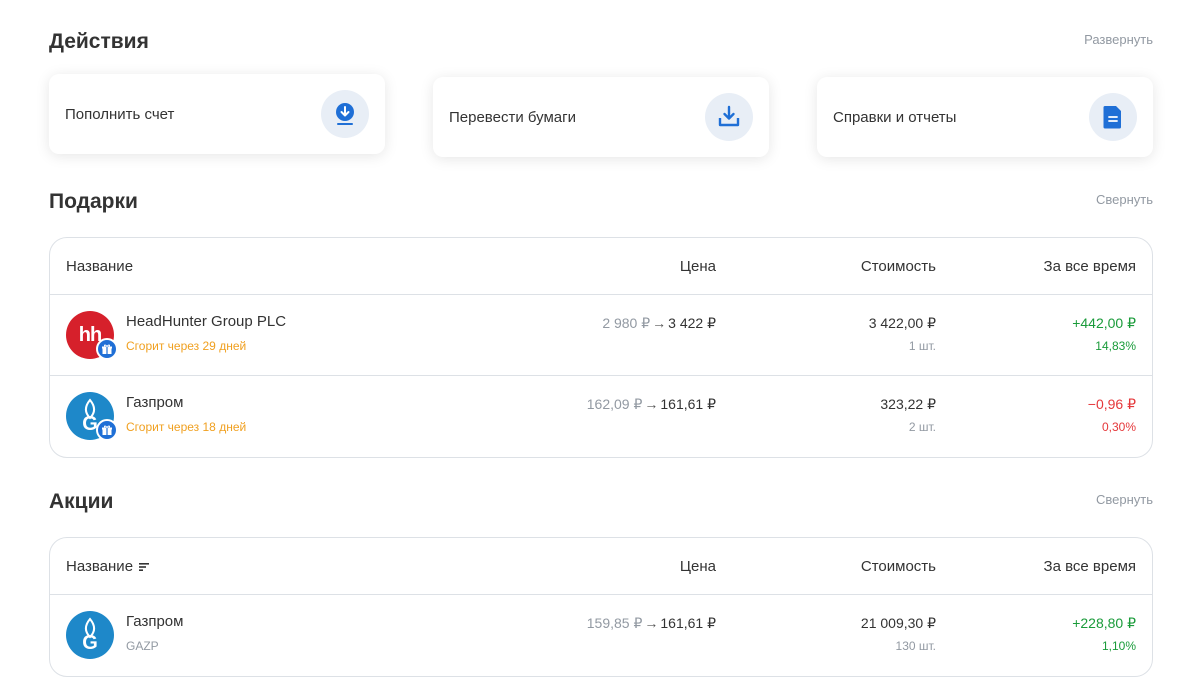  Describe the element at coordinates (985, 117) in the screenshot. I see `reports-card: Справки и отчеты` at that location.